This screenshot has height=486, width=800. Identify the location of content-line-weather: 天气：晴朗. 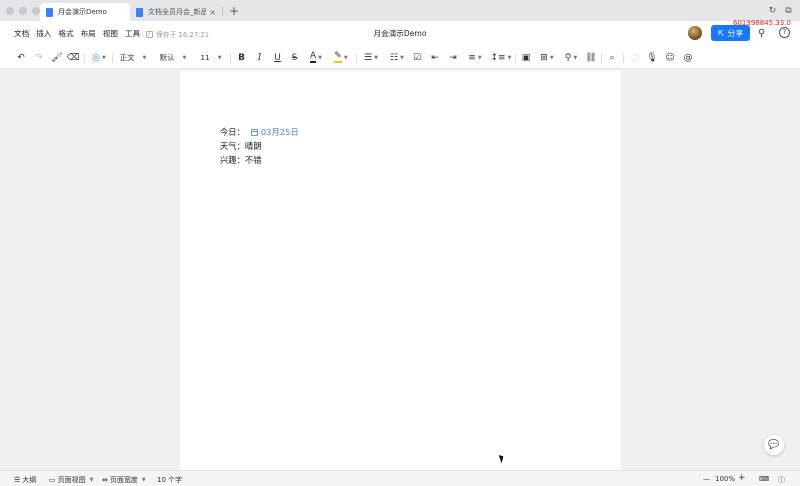
(241, 146).